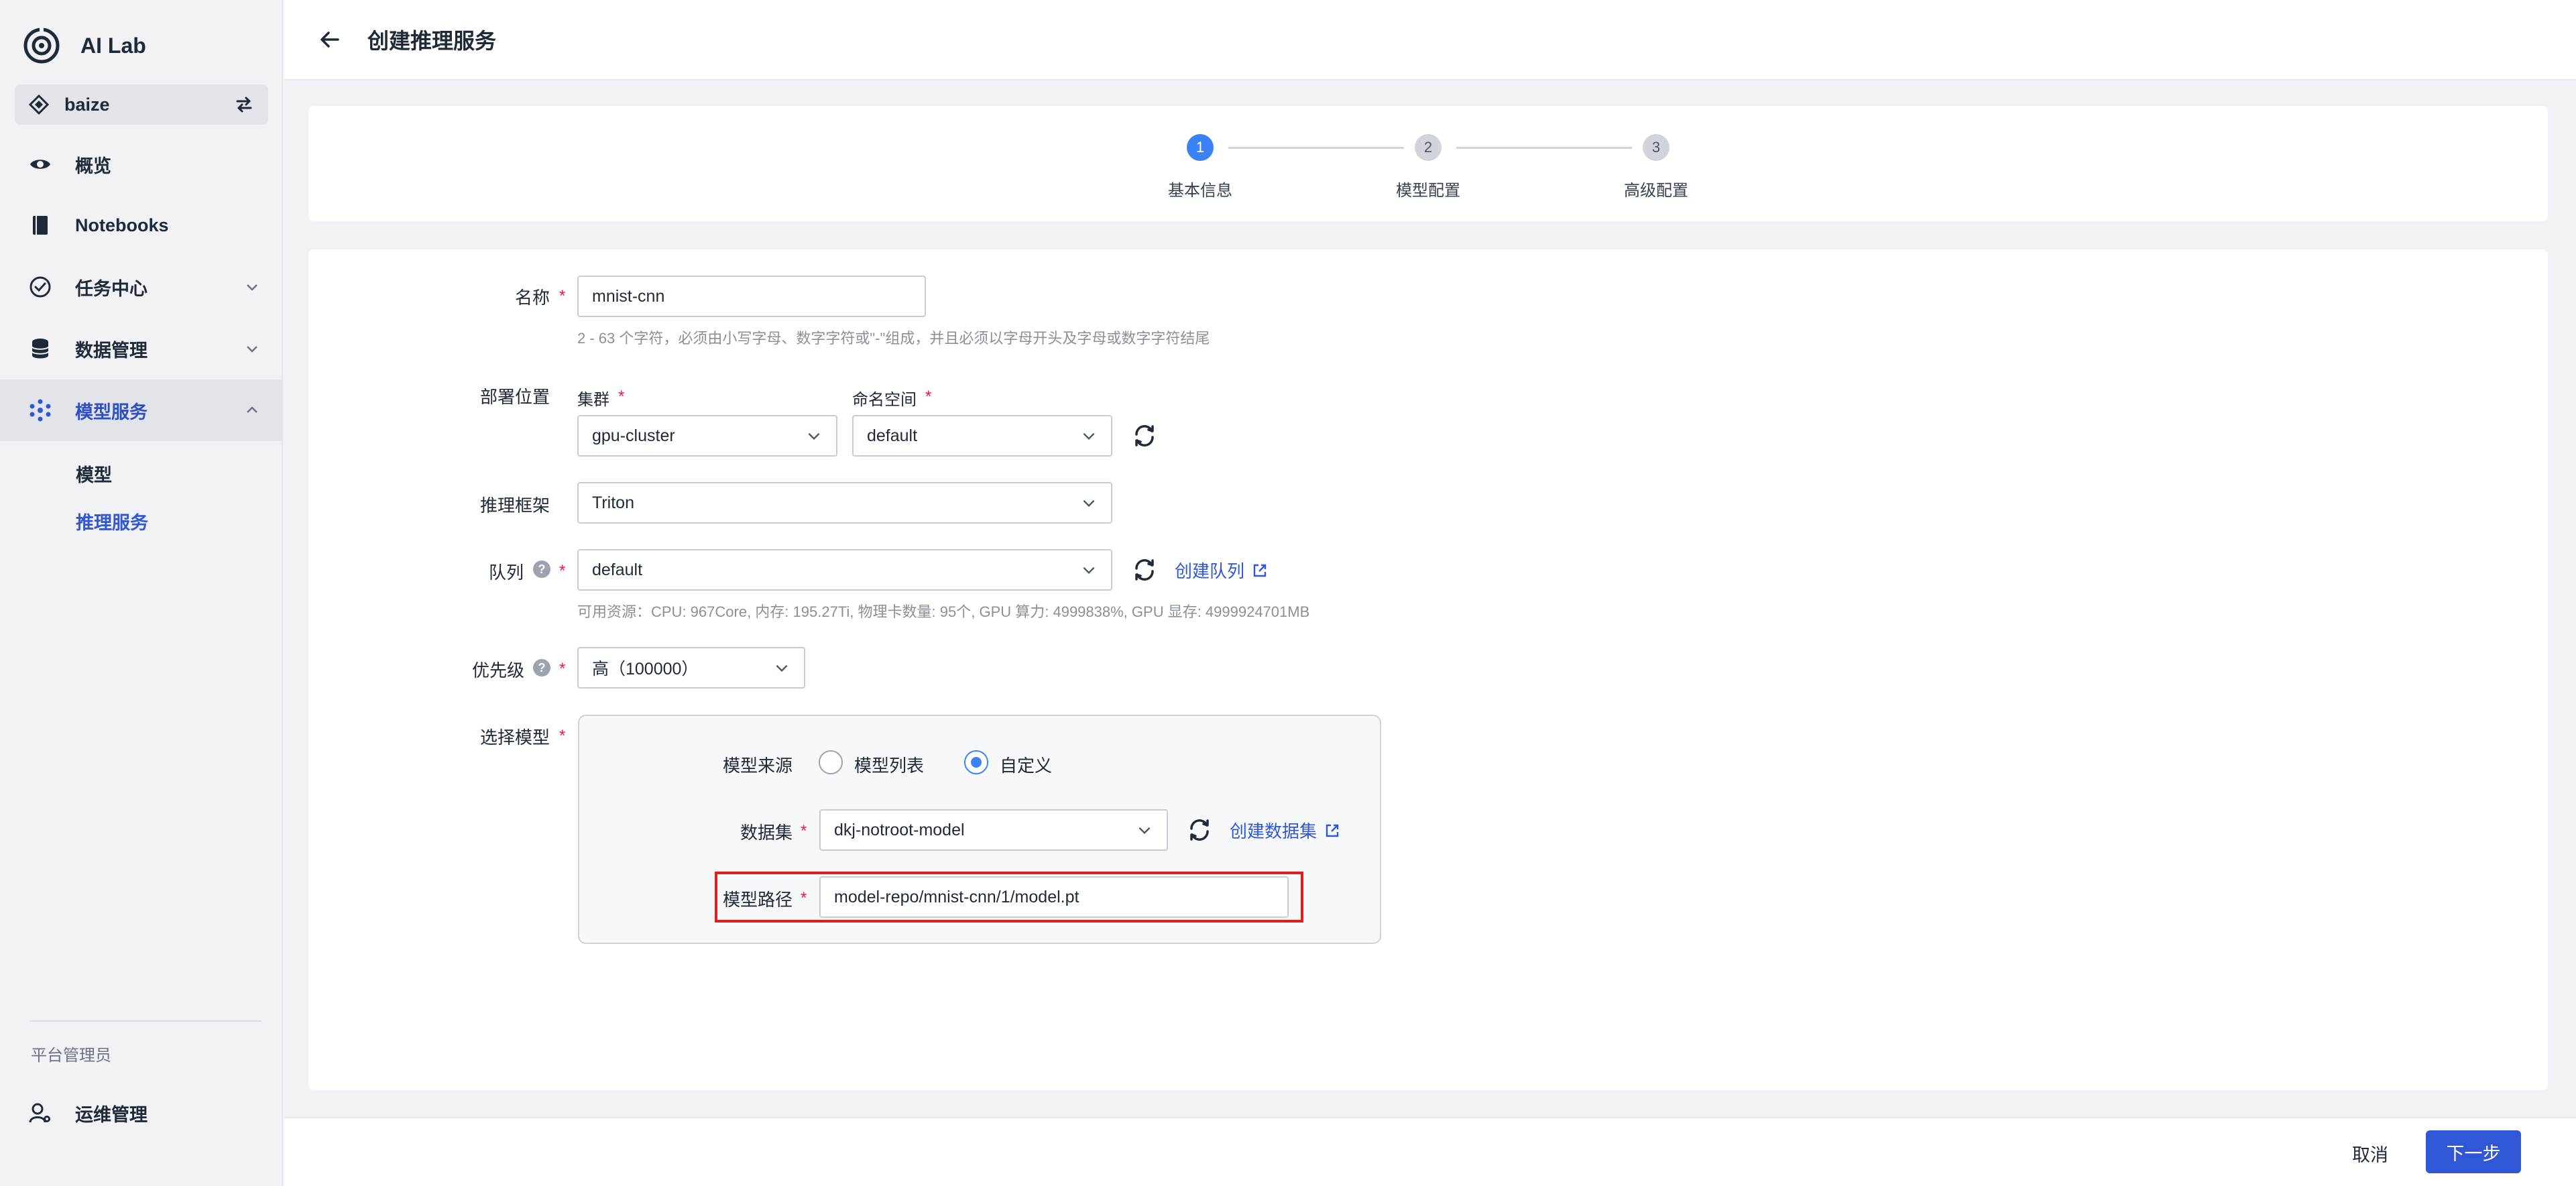  I want to click on sidebar-item-label: Notebooks, so click(122, 225).